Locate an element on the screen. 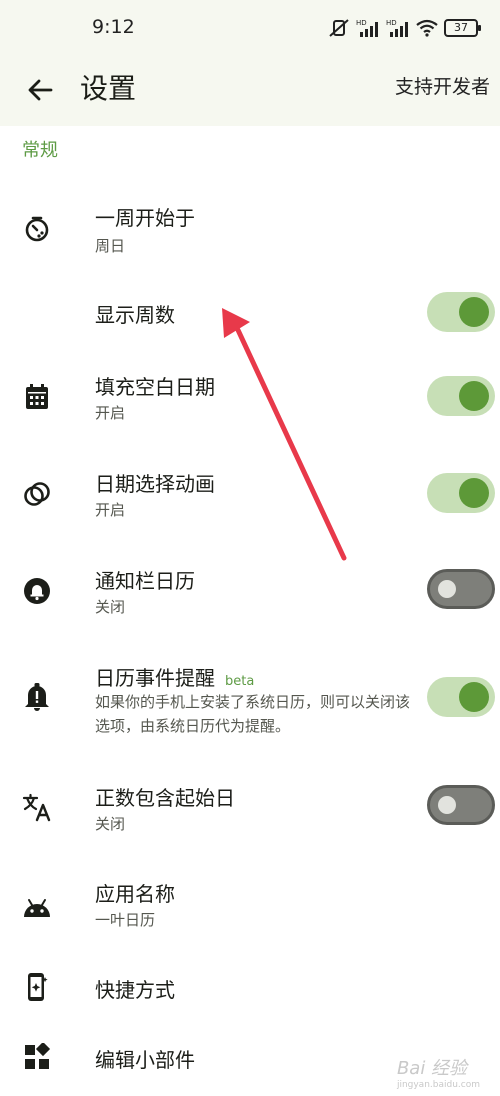  setting-shortcuts: 快捷方式 is located at coordinates (250, 987).